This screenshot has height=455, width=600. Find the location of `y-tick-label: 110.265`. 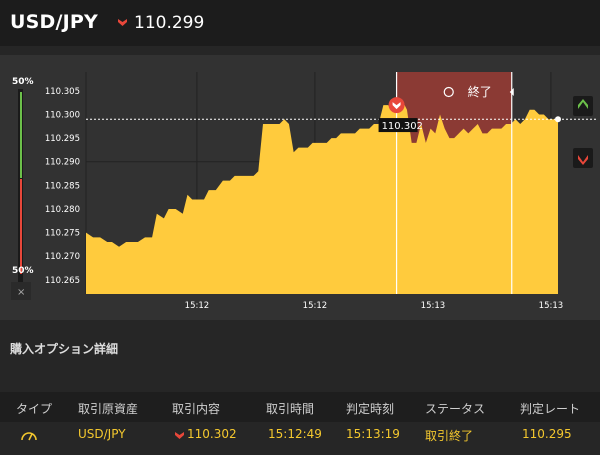

y-tick-label: 110.265 is located at coordinates (62, 281).